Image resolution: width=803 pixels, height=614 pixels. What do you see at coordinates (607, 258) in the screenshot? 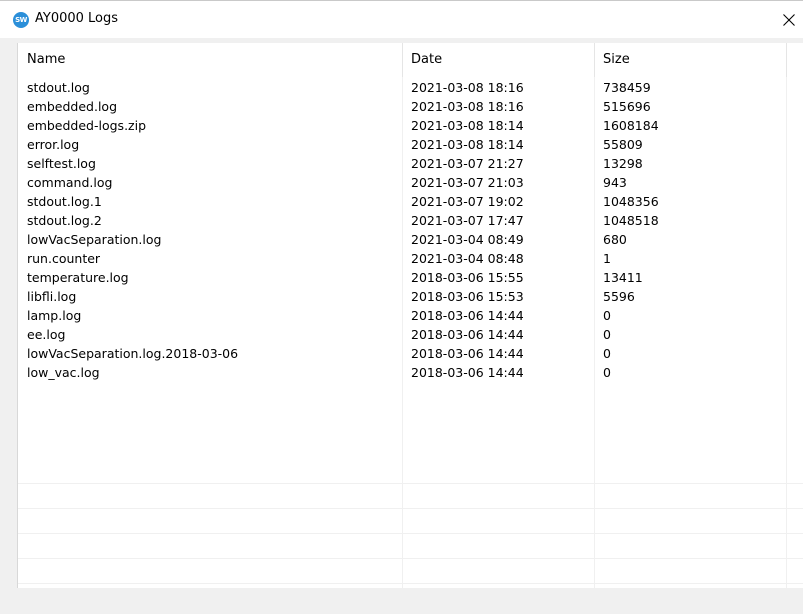
I see `file-size: 1` at bounding box center [607, 258].